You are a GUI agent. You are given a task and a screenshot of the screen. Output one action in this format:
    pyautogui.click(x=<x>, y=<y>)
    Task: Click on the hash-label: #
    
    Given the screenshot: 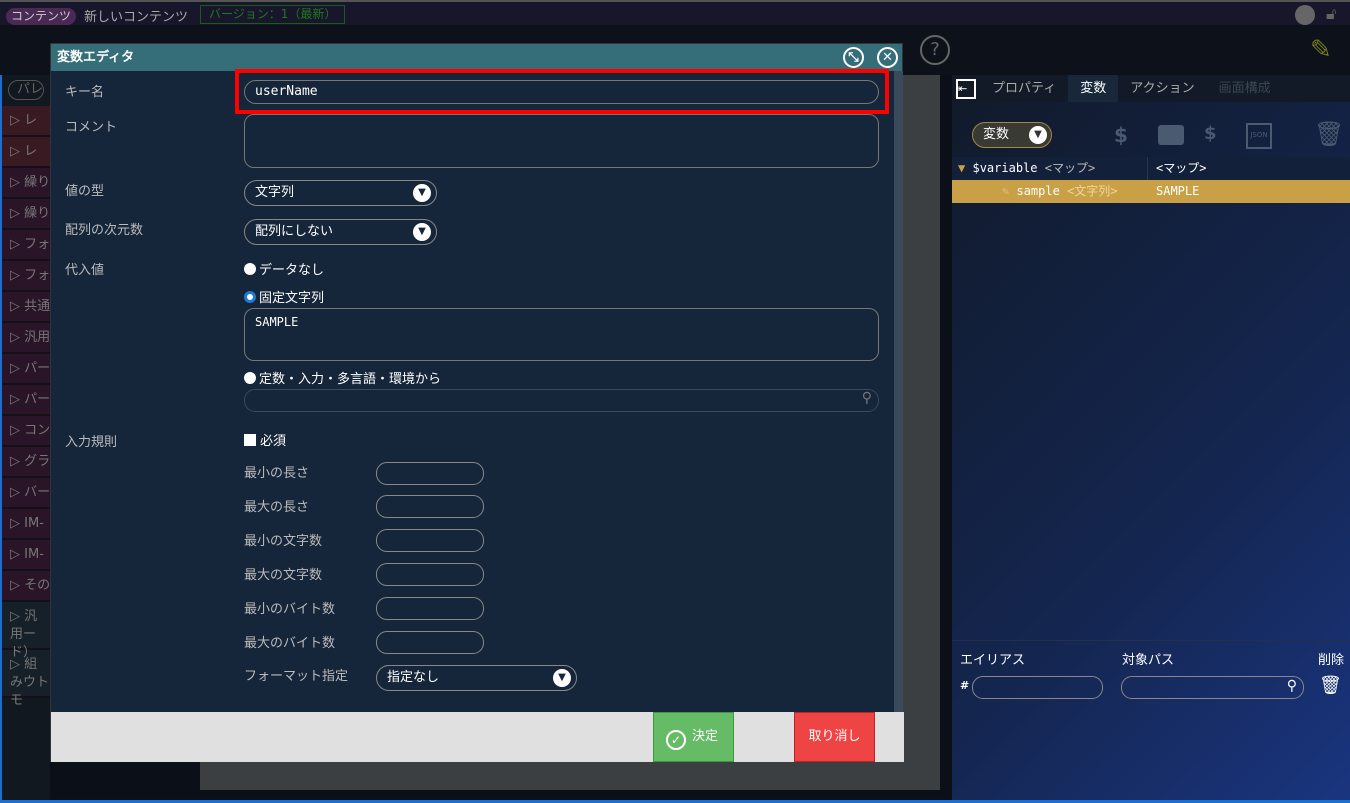 What is the action you would take?
    pyautogui.click(x=965, y=685)
    